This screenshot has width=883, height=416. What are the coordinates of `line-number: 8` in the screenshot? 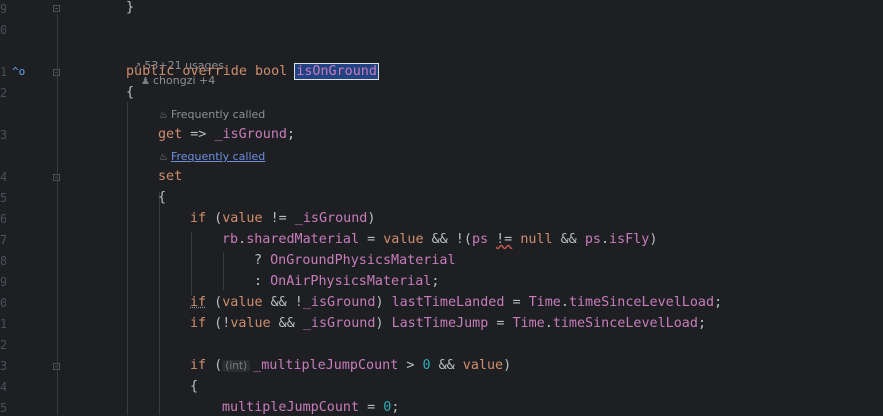 It's located at (3, 261).